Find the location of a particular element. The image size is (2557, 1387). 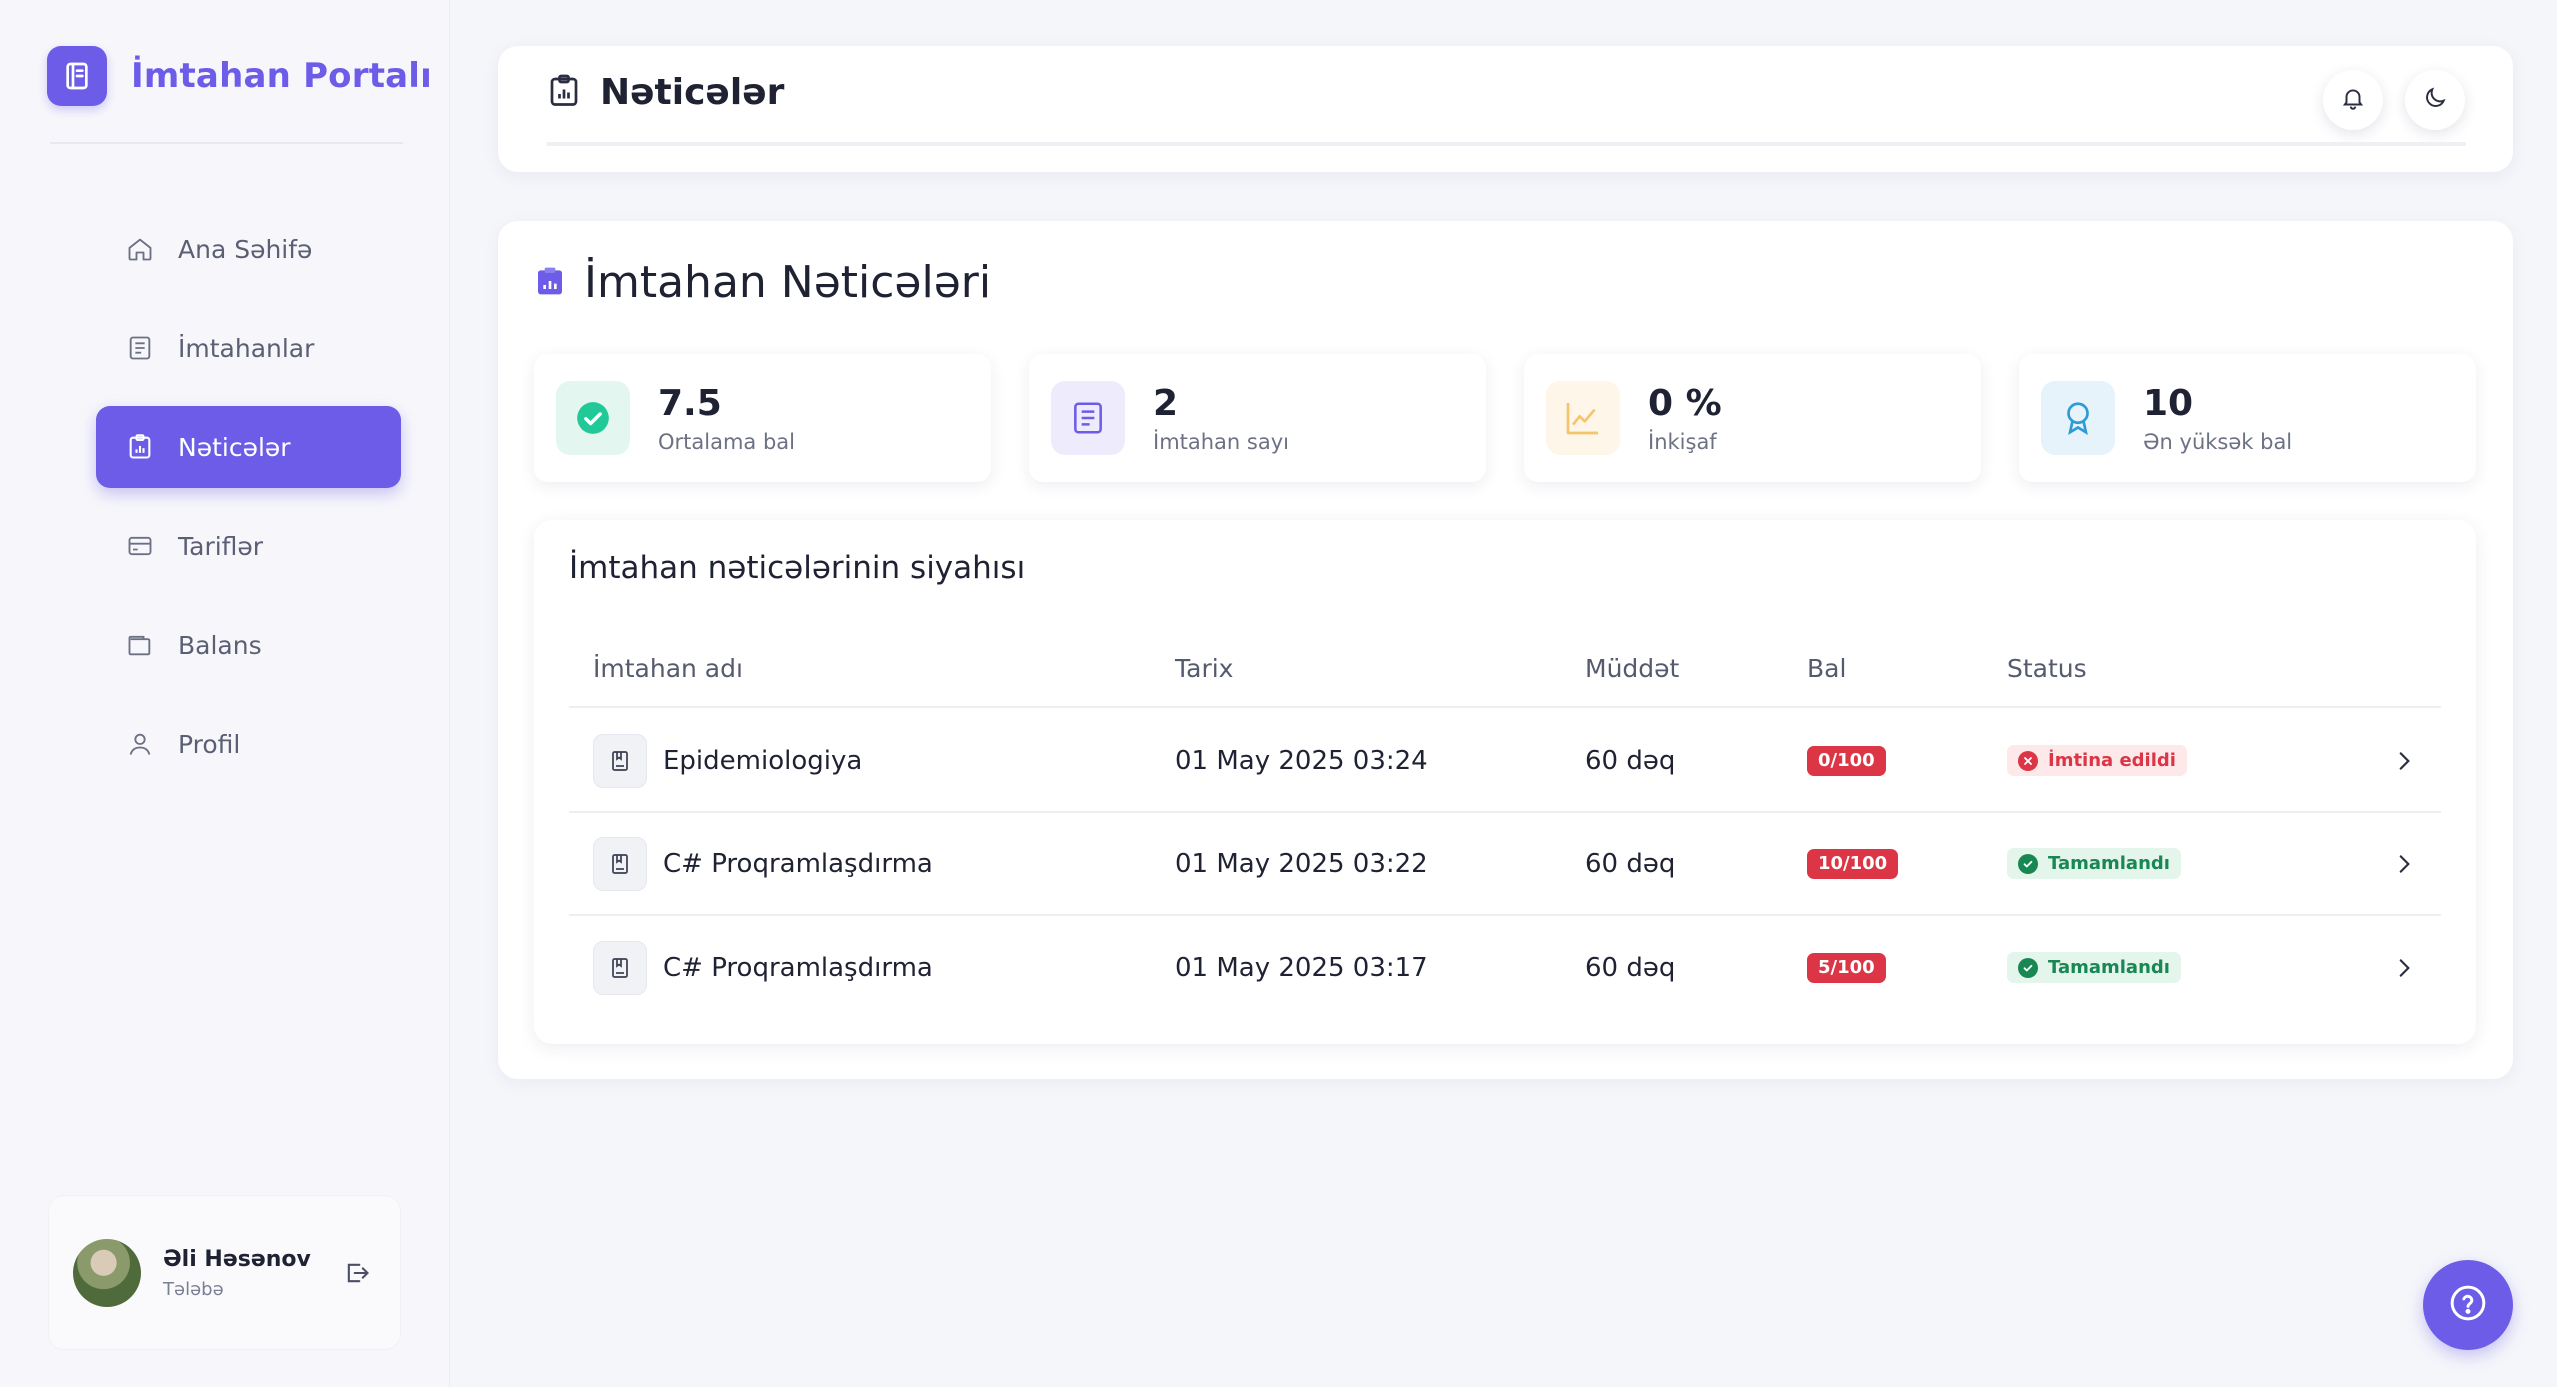

credit-card-icon is located at coordinates (140, 546).